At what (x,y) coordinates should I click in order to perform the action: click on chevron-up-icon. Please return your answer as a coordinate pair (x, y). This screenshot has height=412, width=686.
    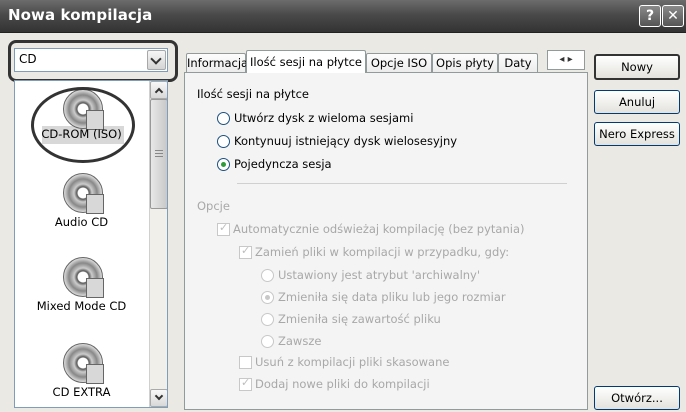
    Looking at the image, I should click on (159, 92).